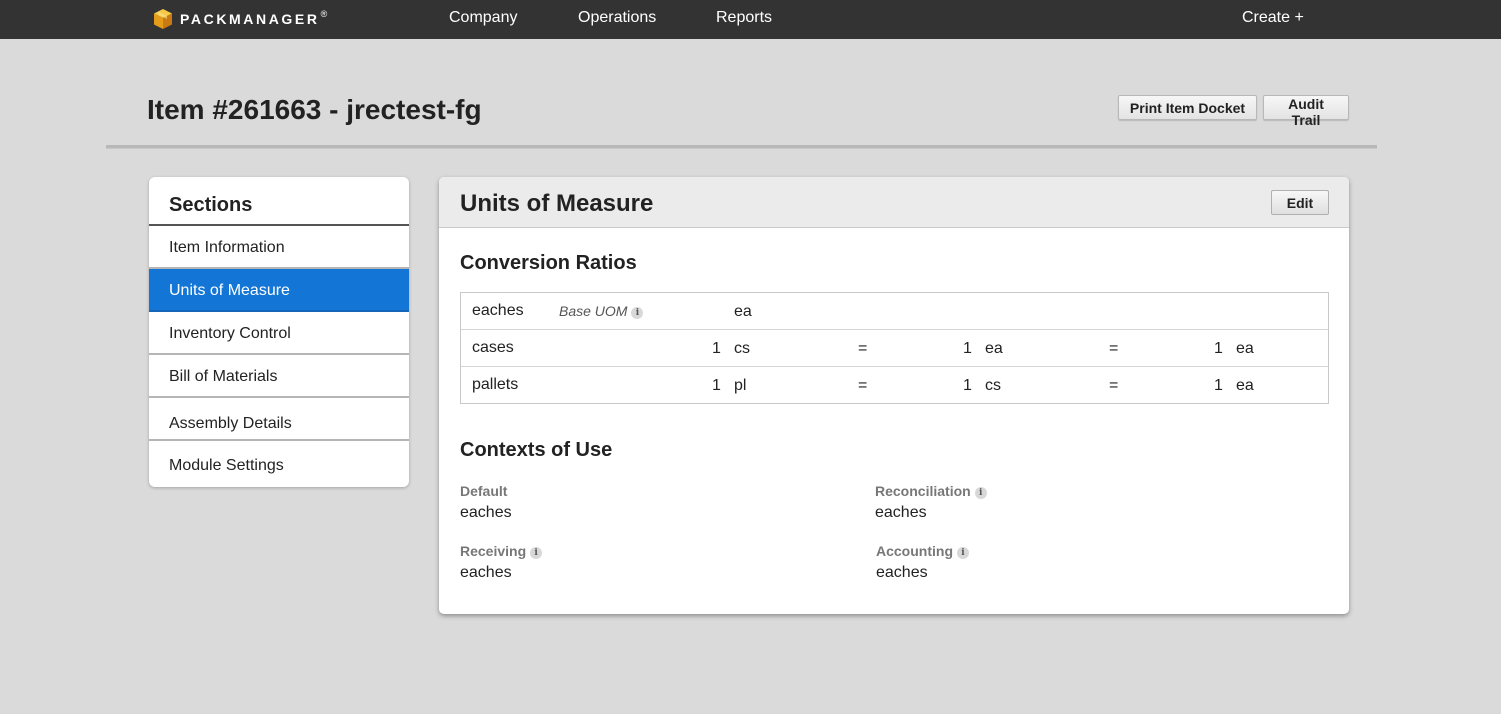 This screenshot has height=714, width=1501. Describe the element at coordinates (617, 18) in the screenshot. I see `nav-operations: Operations` at that location.